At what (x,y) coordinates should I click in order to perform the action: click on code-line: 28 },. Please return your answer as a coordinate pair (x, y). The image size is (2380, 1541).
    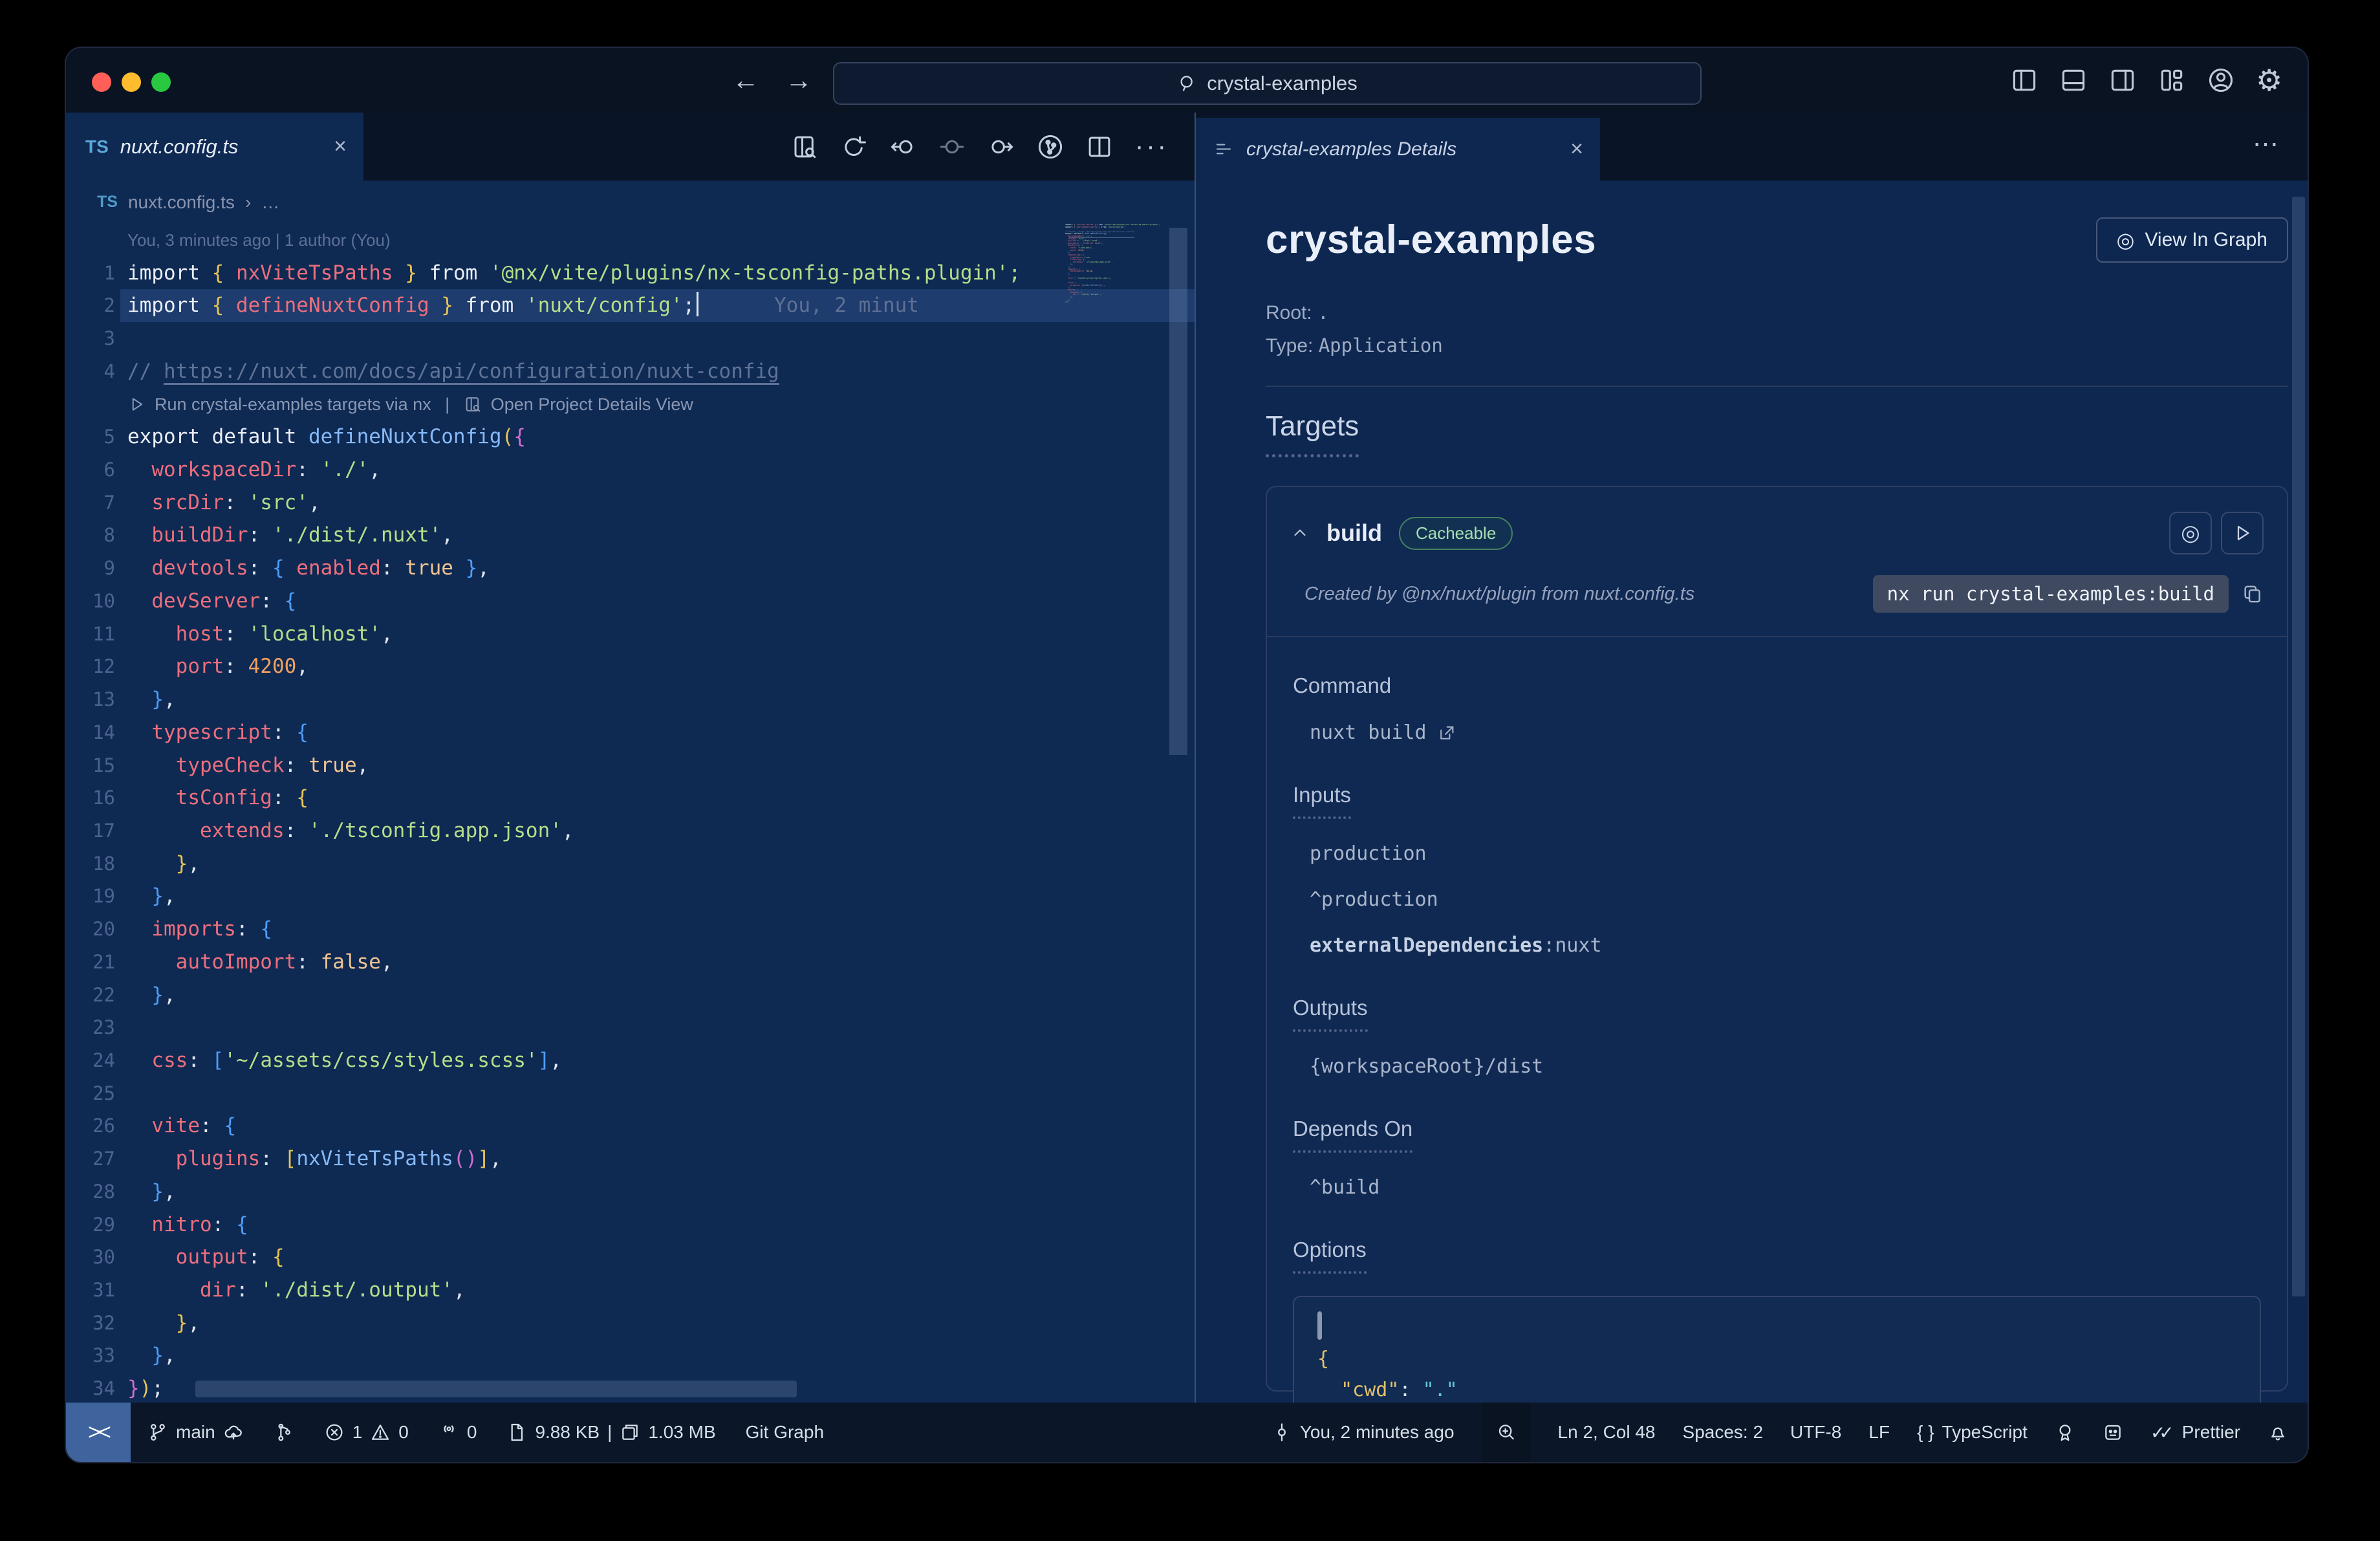
    Looking at the image, I should click on (630, 1191).